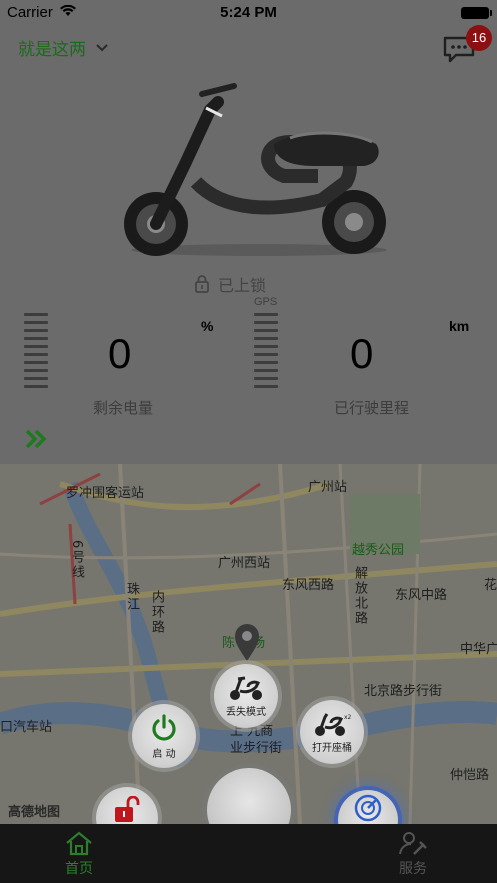  I want to click on seat-open-icon: x2, so click(333, 724).